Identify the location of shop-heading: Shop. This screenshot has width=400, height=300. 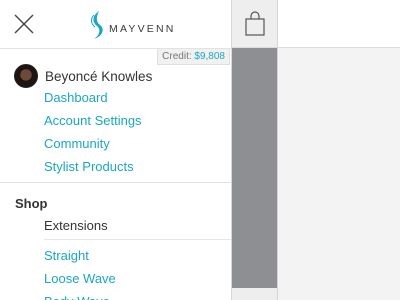
(31, 203).